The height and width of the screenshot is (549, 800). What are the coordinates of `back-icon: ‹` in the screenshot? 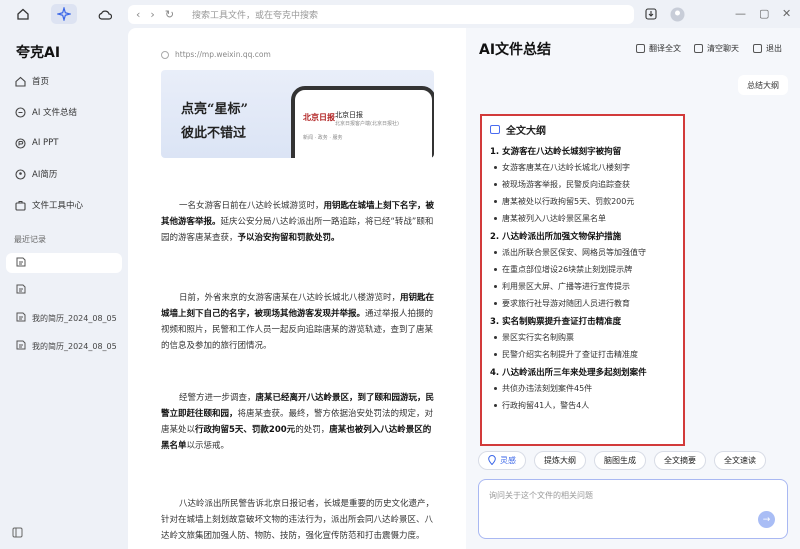 It's located at (138, 14).